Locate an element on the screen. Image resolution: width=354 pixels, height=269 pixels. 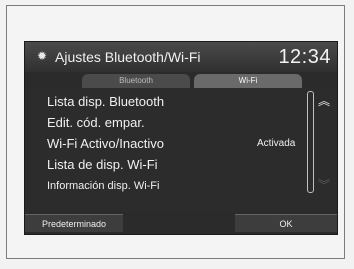
menu-item-label: Wi-Fi Activo/Inactivo is located at coordinates (106, 143).